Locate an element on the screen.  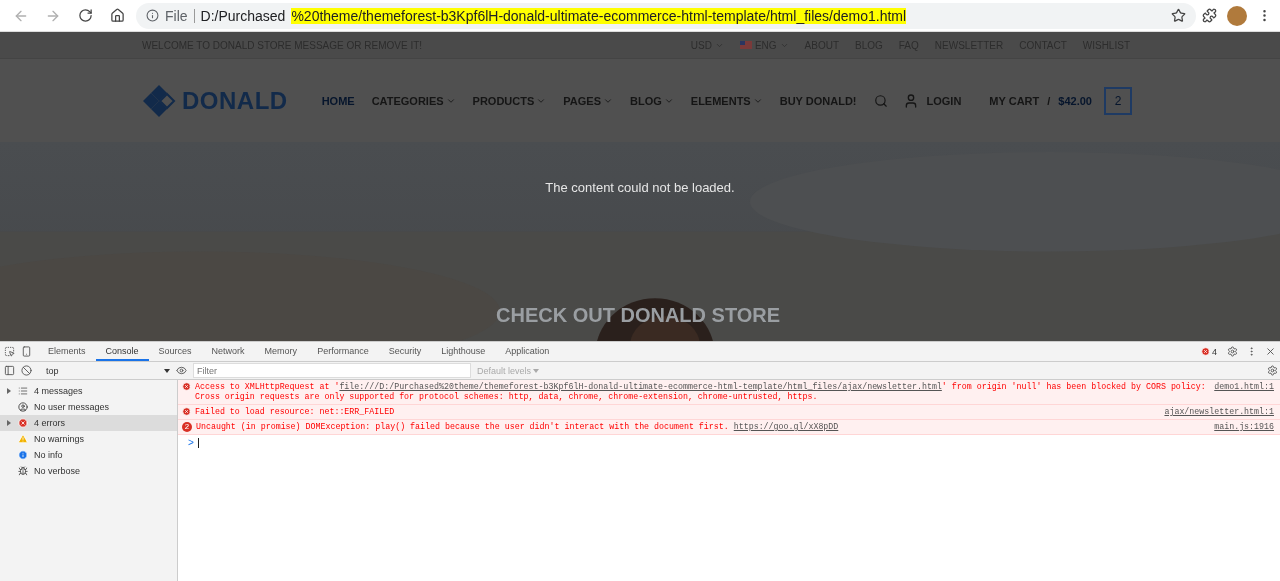
source-link: ajax/newsletter.html:1 is located at coordinates (1219, 412).